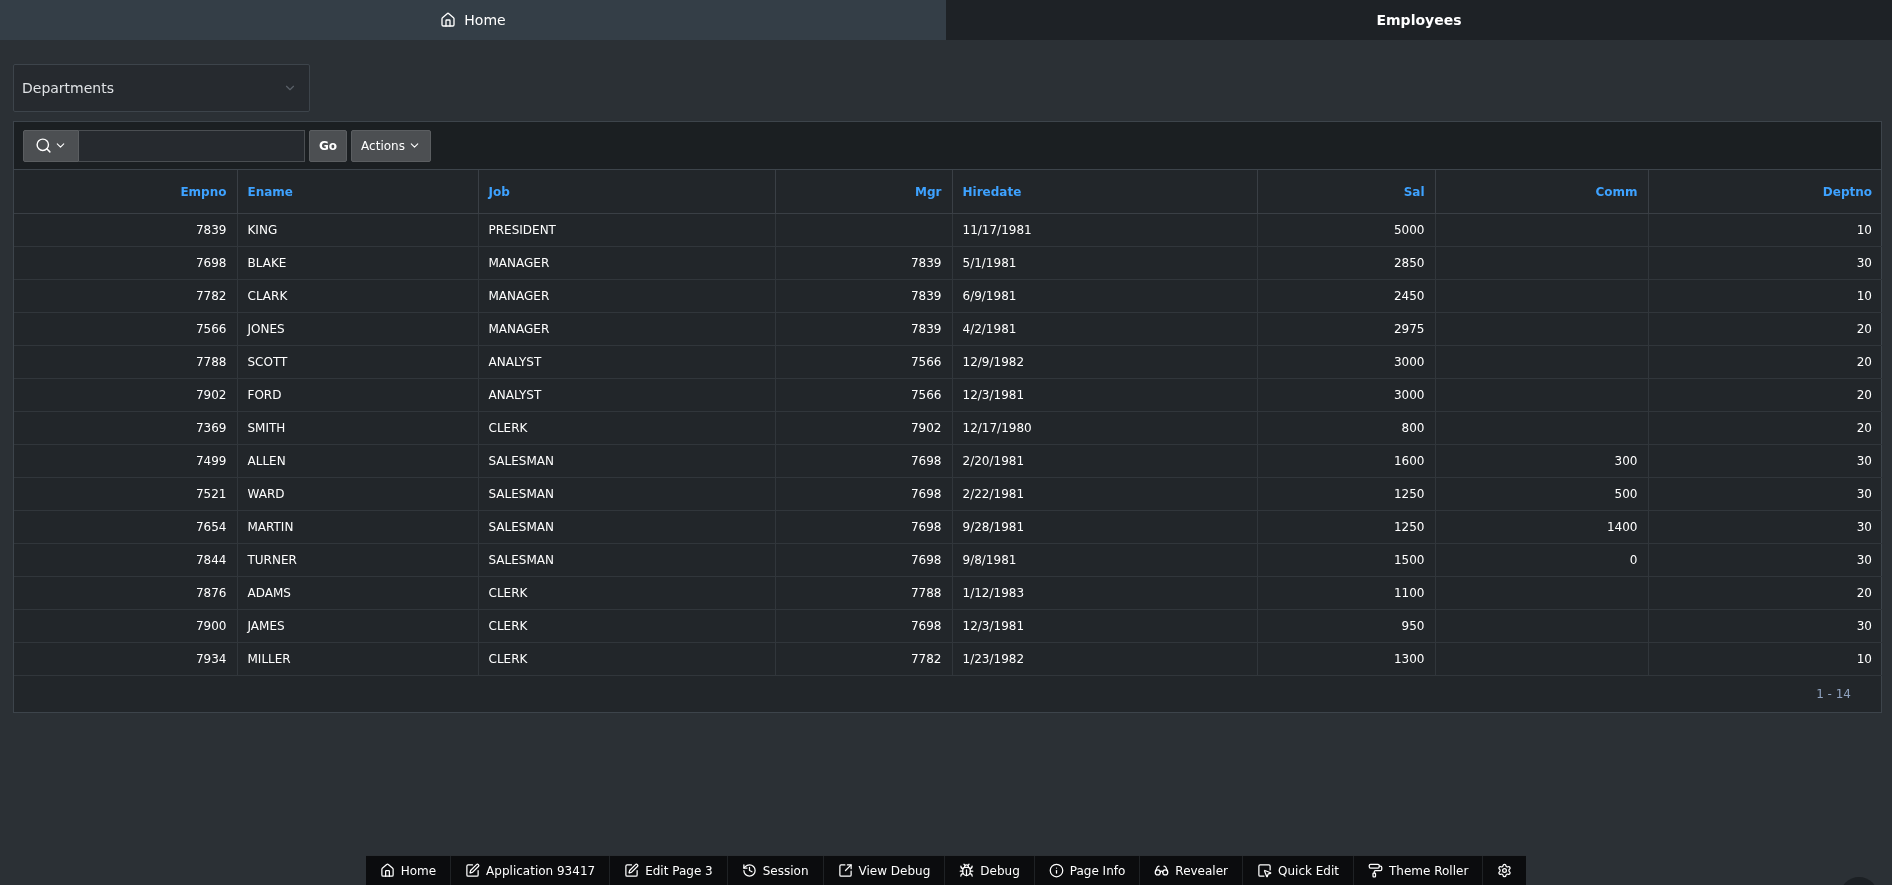 This screenshot has height=885, width=1892. Describe the element at coordinates (1541, 527) in the screenshot. I see `table-cell: 1400` at that location.